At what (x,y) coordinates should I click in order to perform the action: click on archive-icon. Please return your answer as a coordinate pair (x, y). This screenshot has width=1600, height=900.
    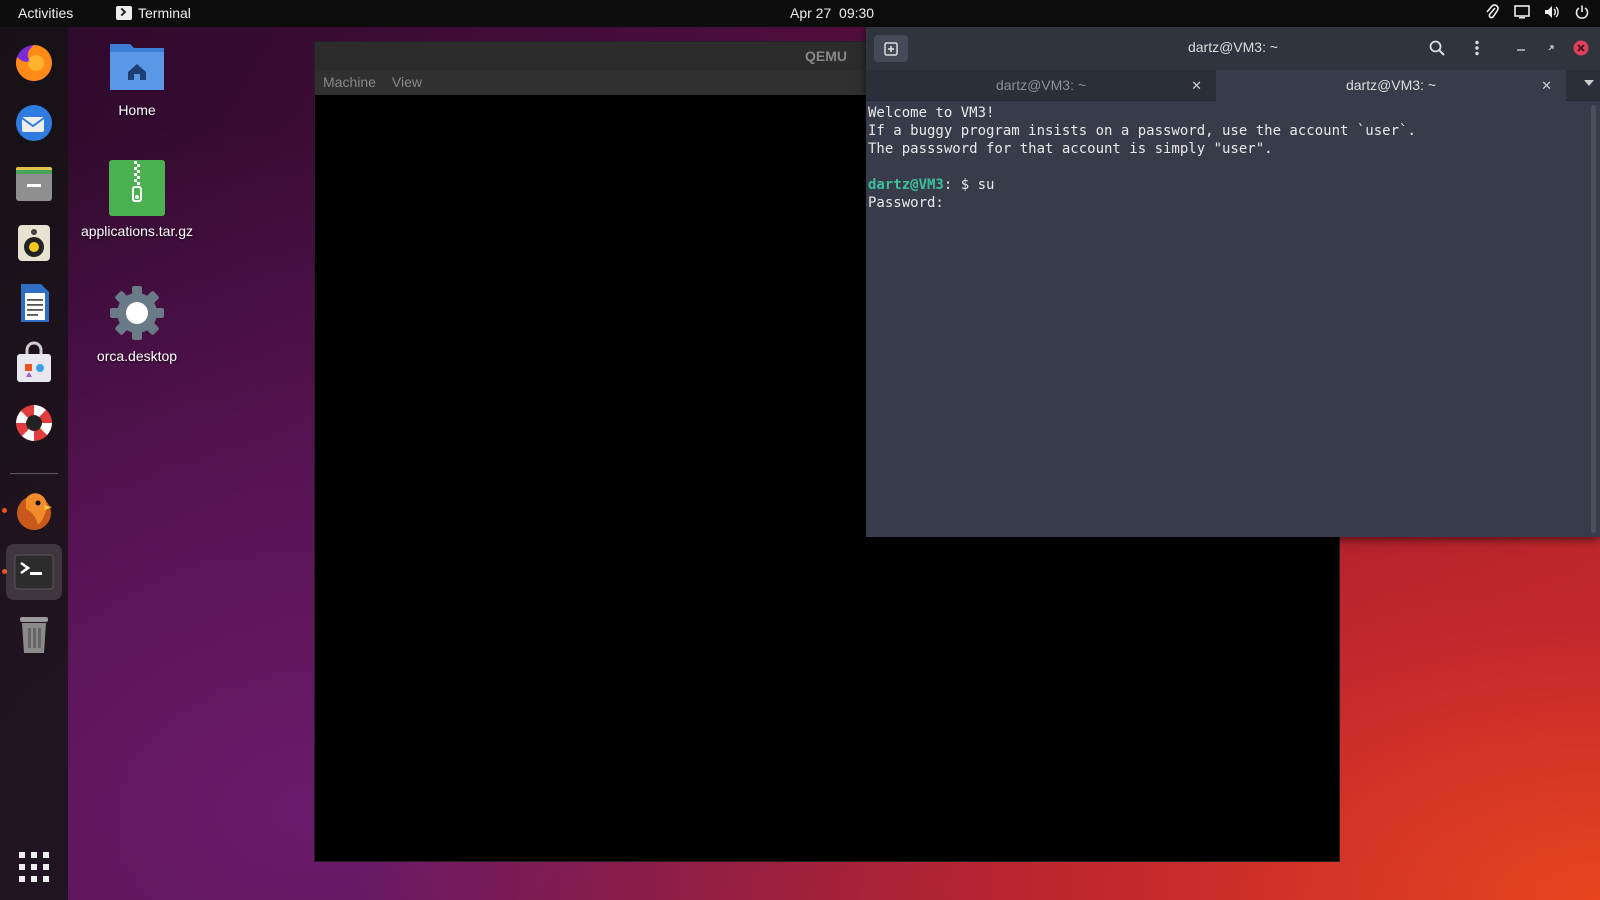
    Looking at the image, I should click on (137, 188).